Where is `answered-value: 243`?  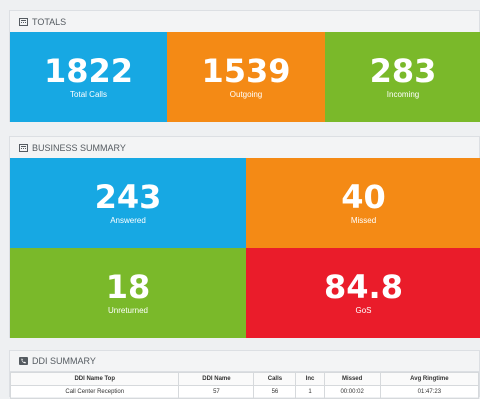
answered-value: 243 is located at coordinates (128, 197).